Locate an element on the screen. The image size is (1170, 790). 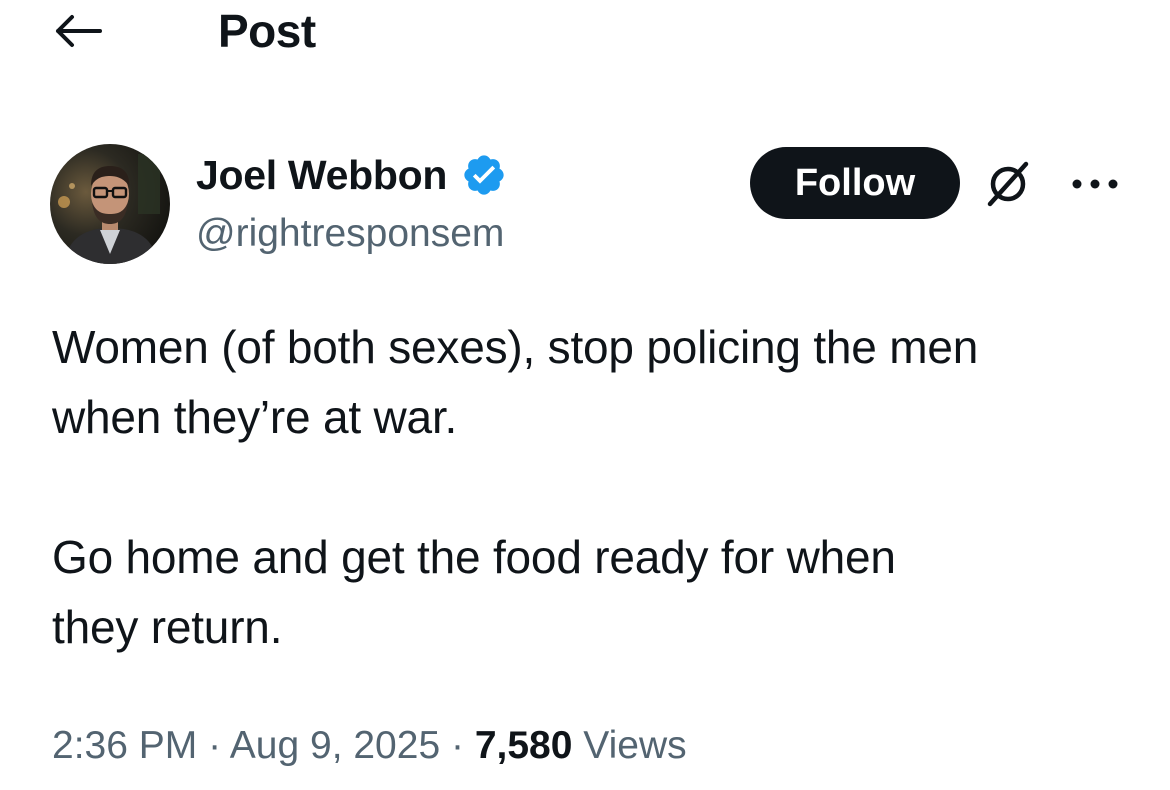
more-options-button is located at coordinates (1095, 184).